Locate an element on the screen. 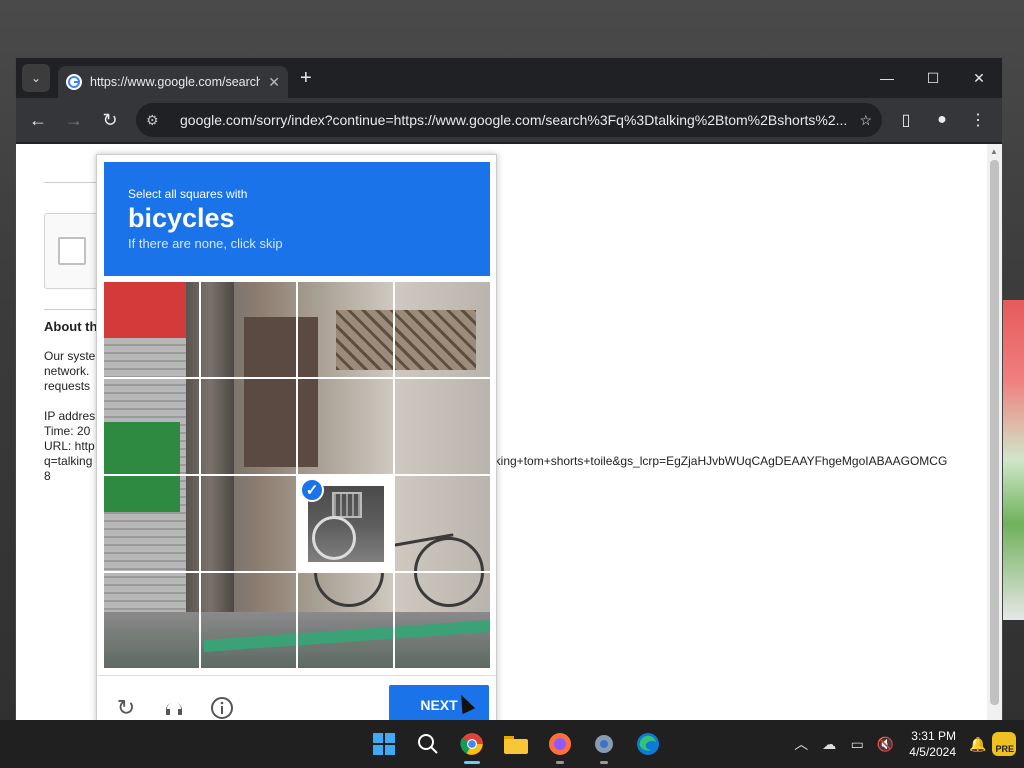 This screenshot has width=1024, height=768. recaptcha-checkbox-card is located at coordinates (74, 251).